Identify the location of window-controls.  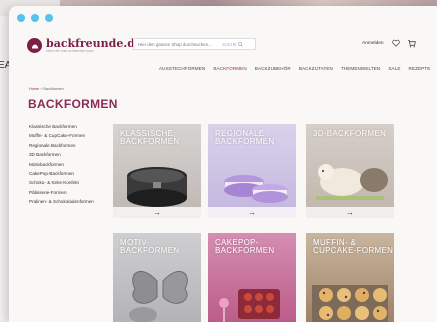
(35, 18).